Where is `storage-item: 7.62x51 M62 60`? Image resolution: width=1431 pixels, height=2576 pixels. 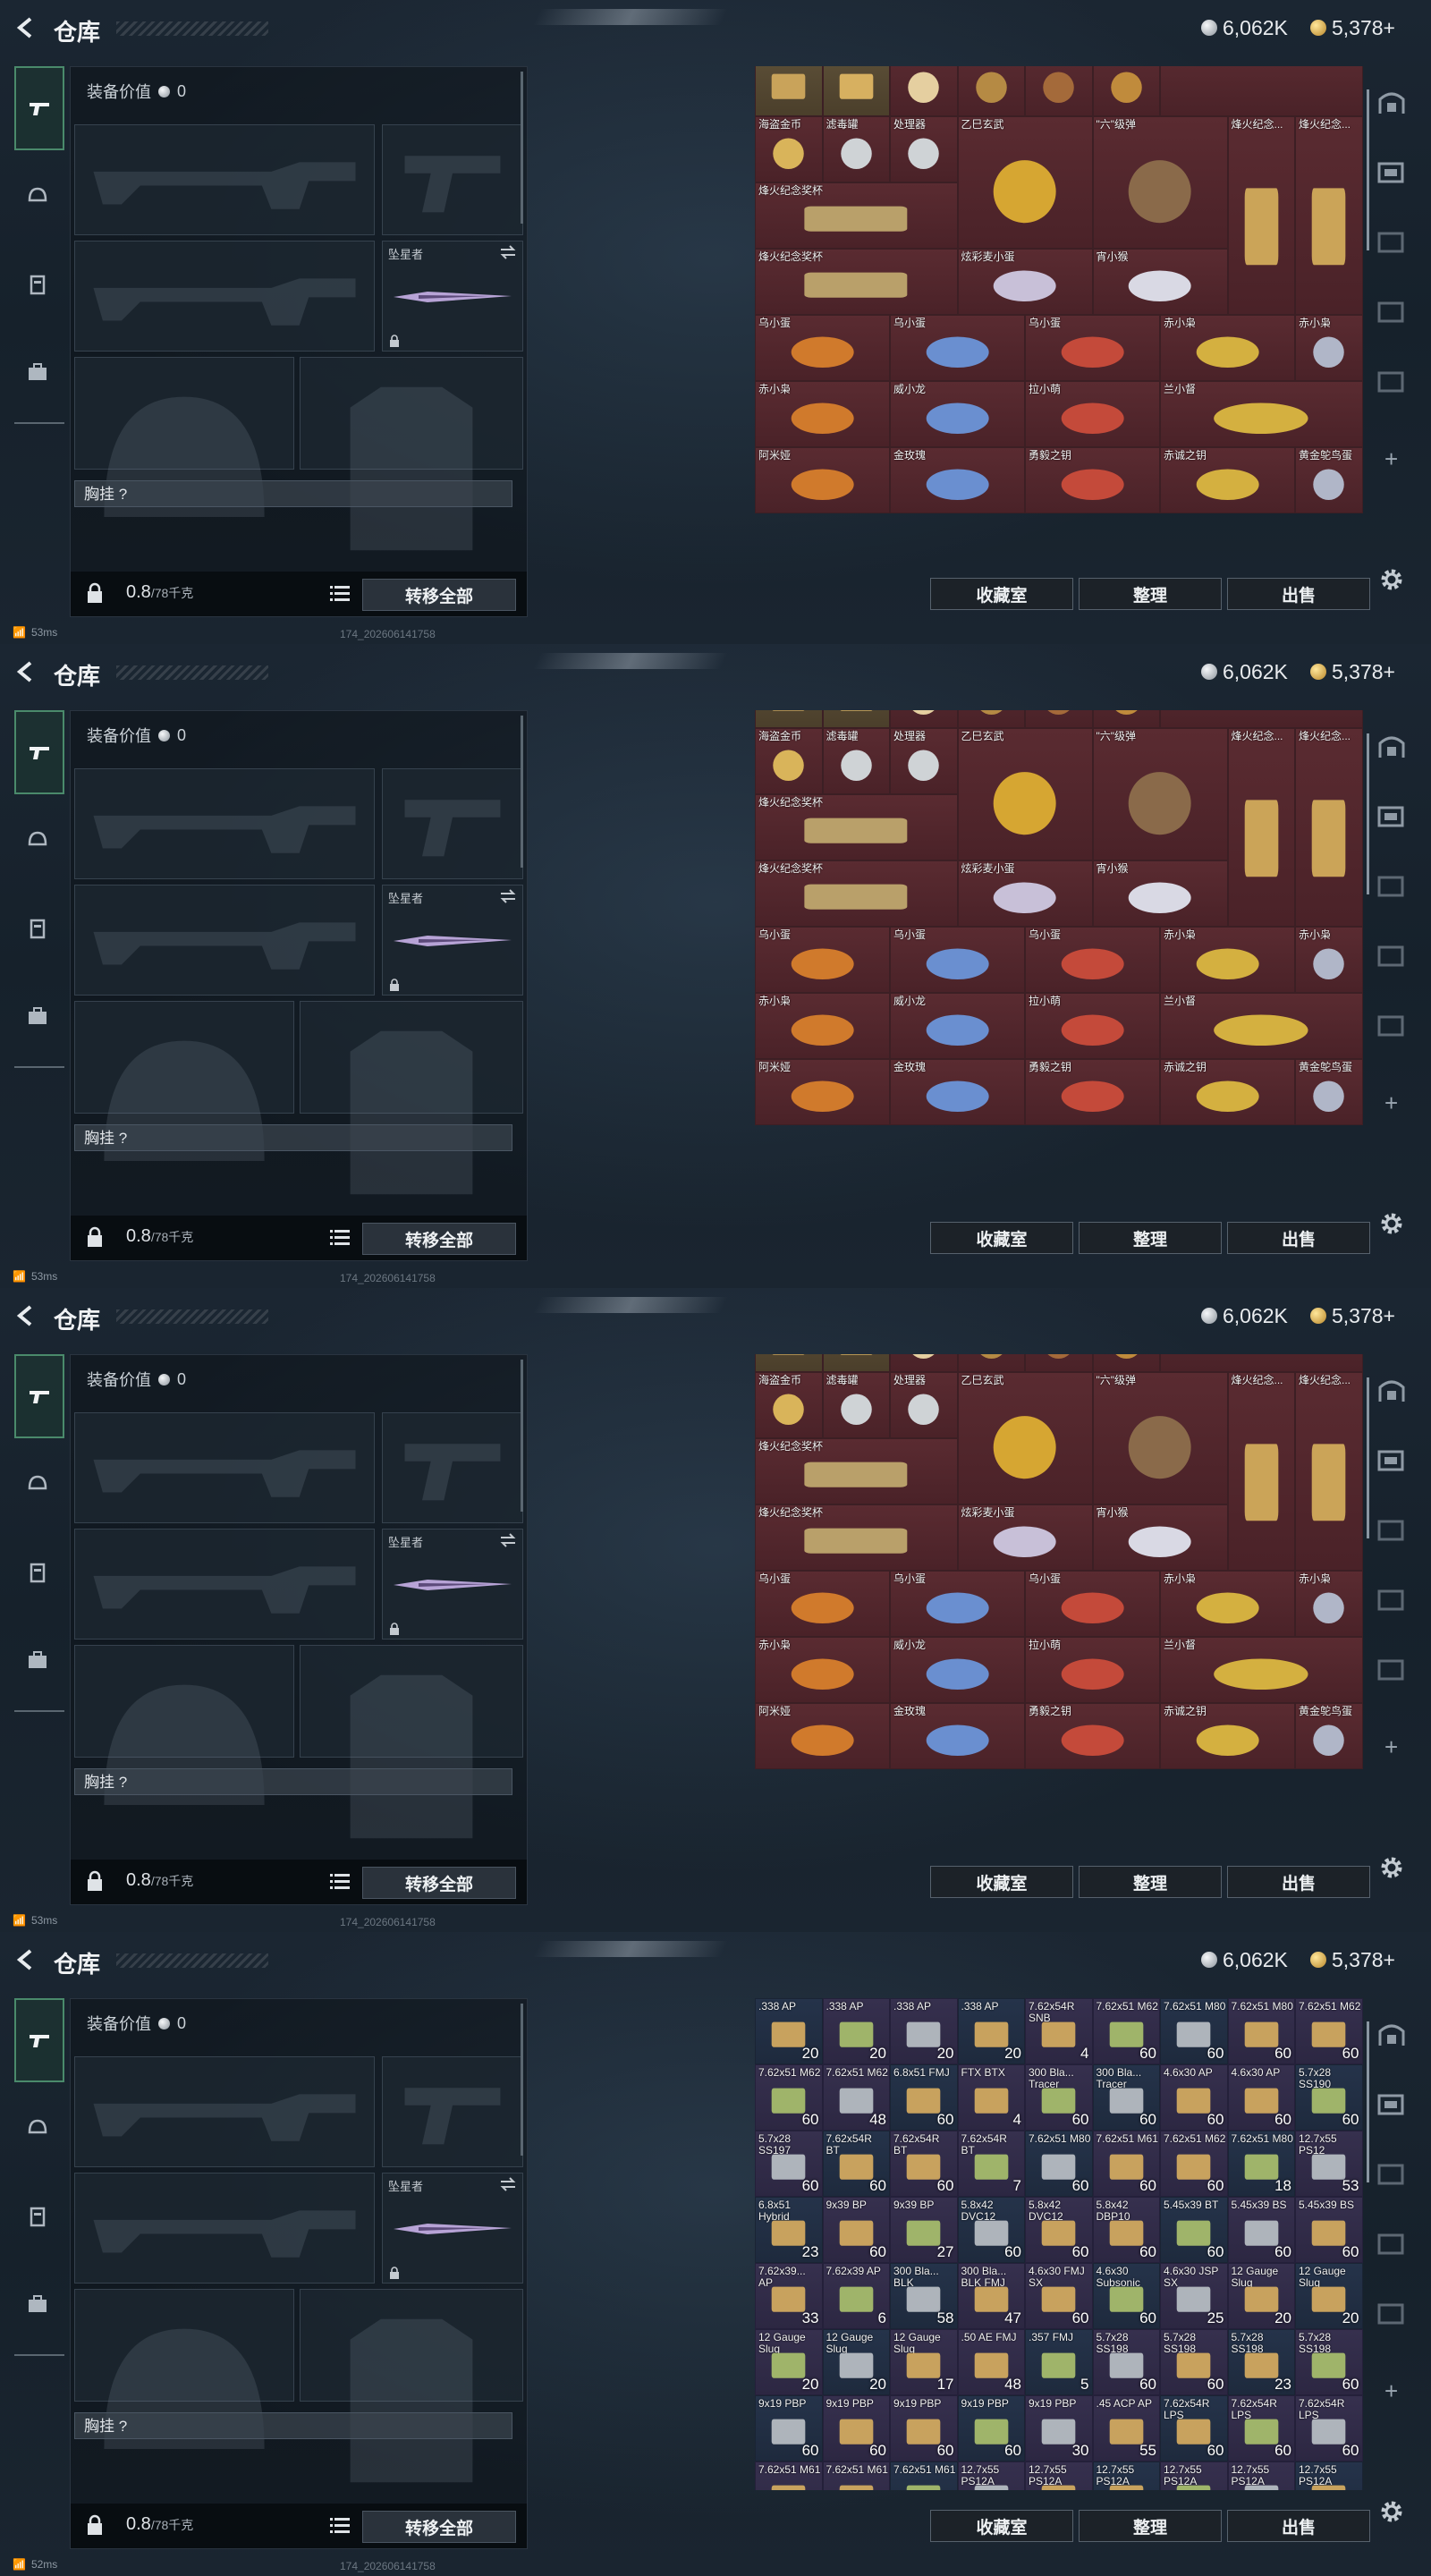
storage-item: 7.62x51 M62 60 is located at coordinates (1126, 2031).